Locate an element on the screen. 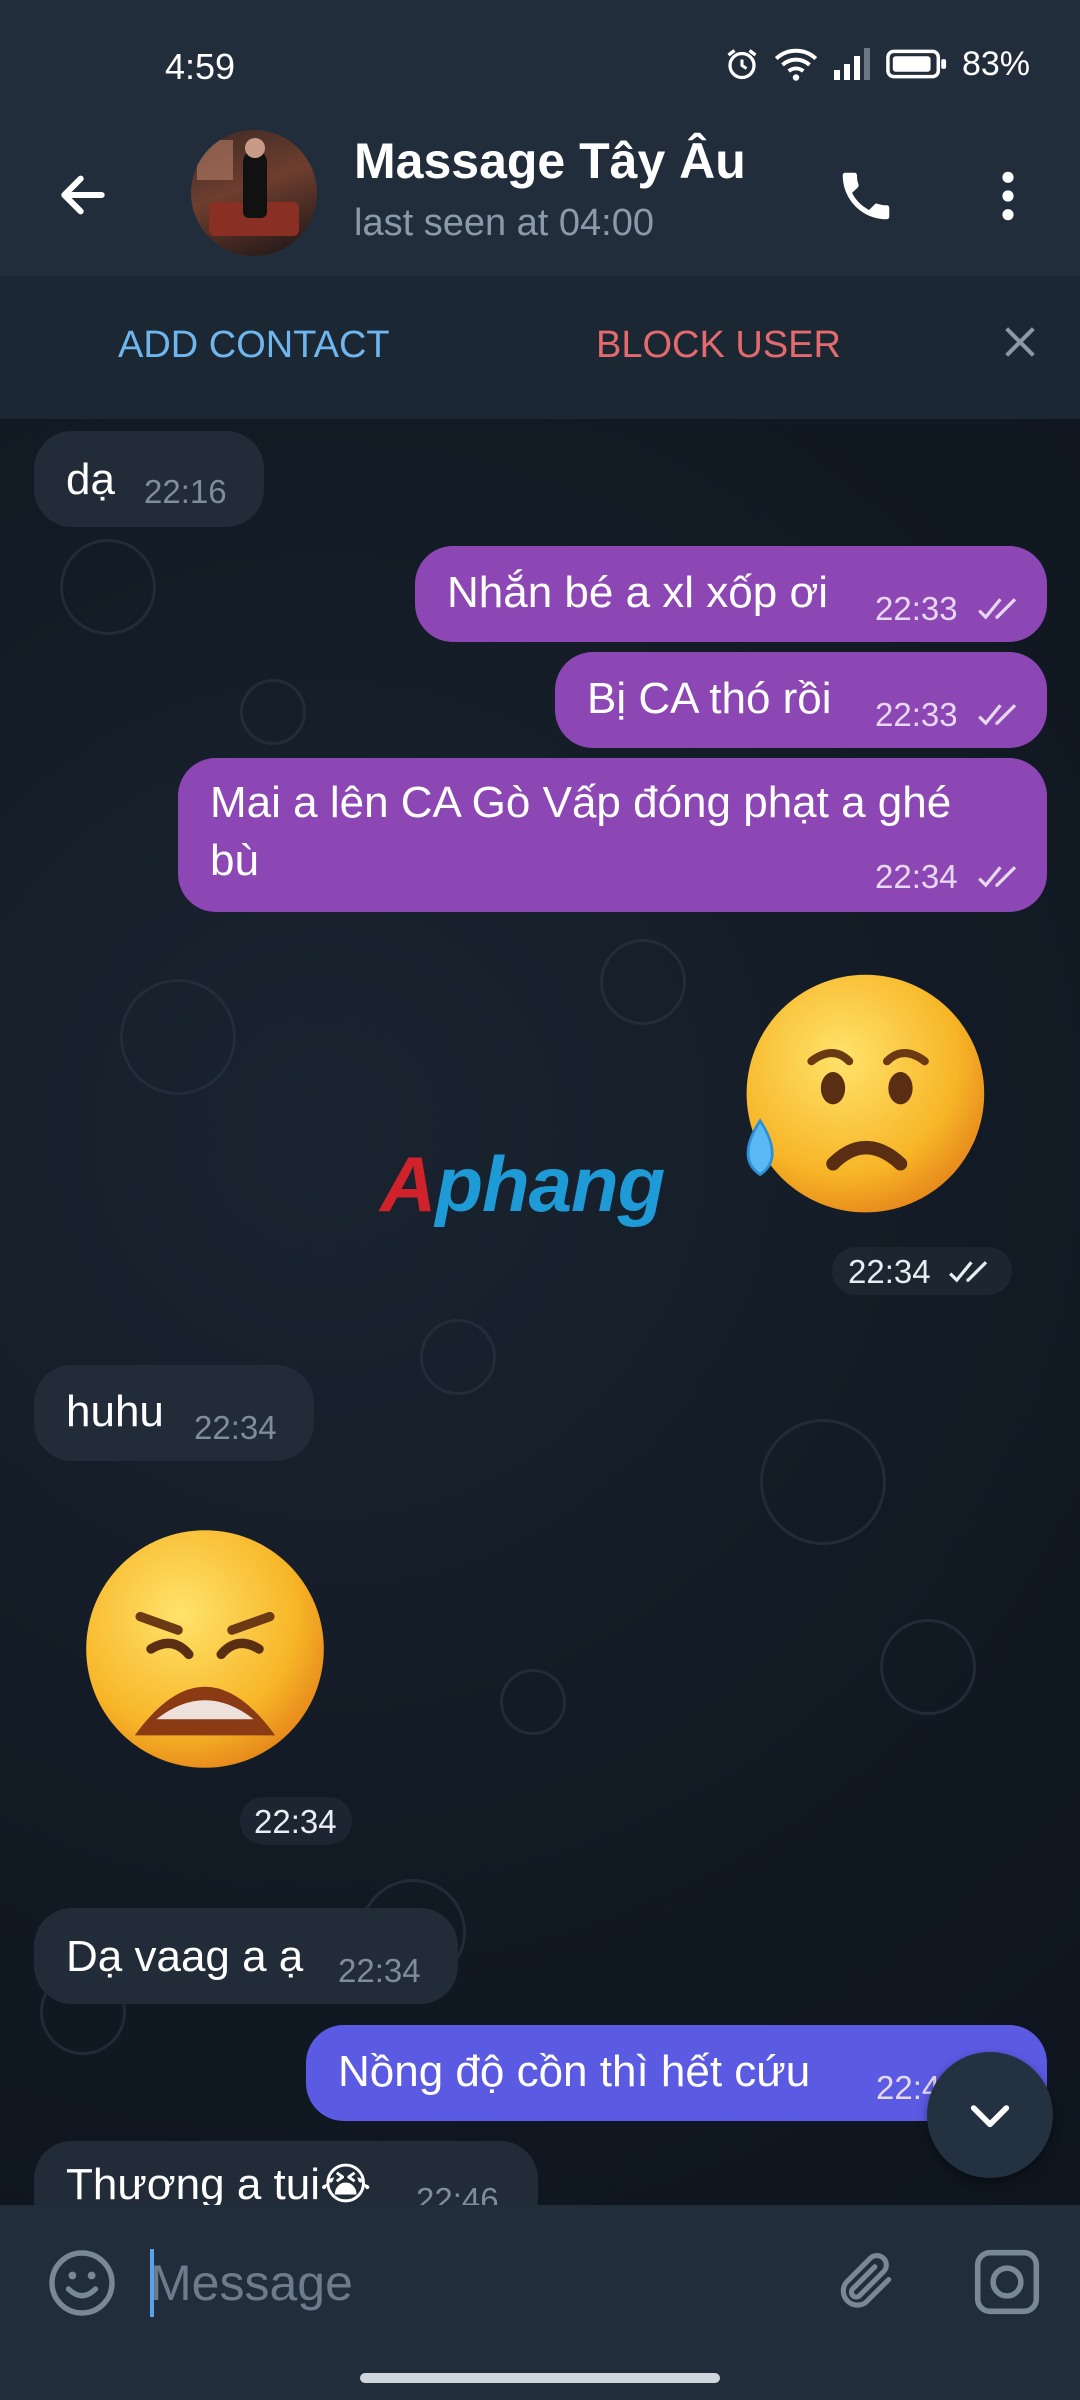  block-user-button: BLOCK USER is located at coordinates (718, 345).